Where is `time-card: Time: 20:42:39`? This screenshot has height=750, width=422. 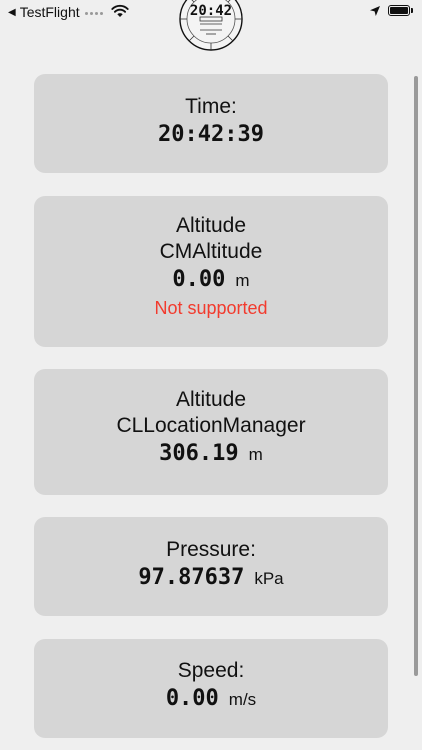 time-card: Time: 20:42:39 is located at coordinates (211, 123).